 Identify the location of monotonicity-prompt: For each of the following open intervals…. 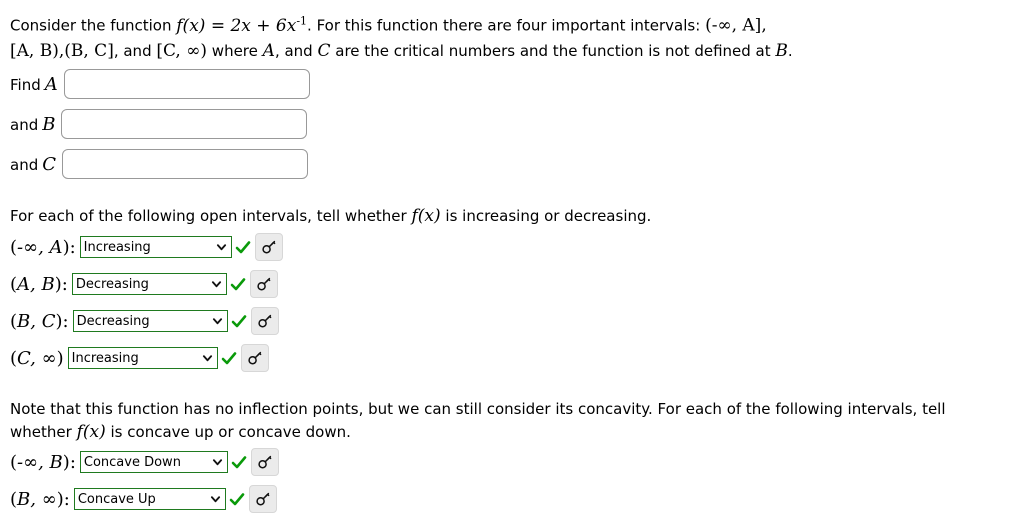
(490, 216).